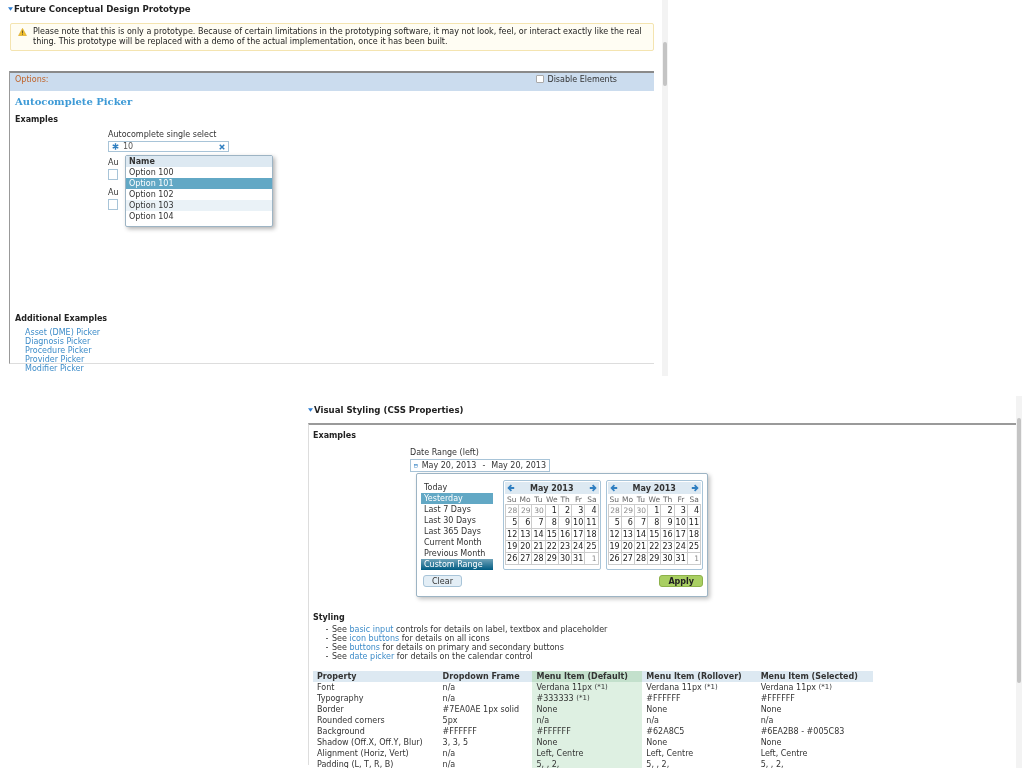 The width and height of the screenshot is (1024, 768). What do you see at coordinates (199, 172) in the screenshot?
I see `dropdown-option: Option 100` at bounding box center [199, 172].